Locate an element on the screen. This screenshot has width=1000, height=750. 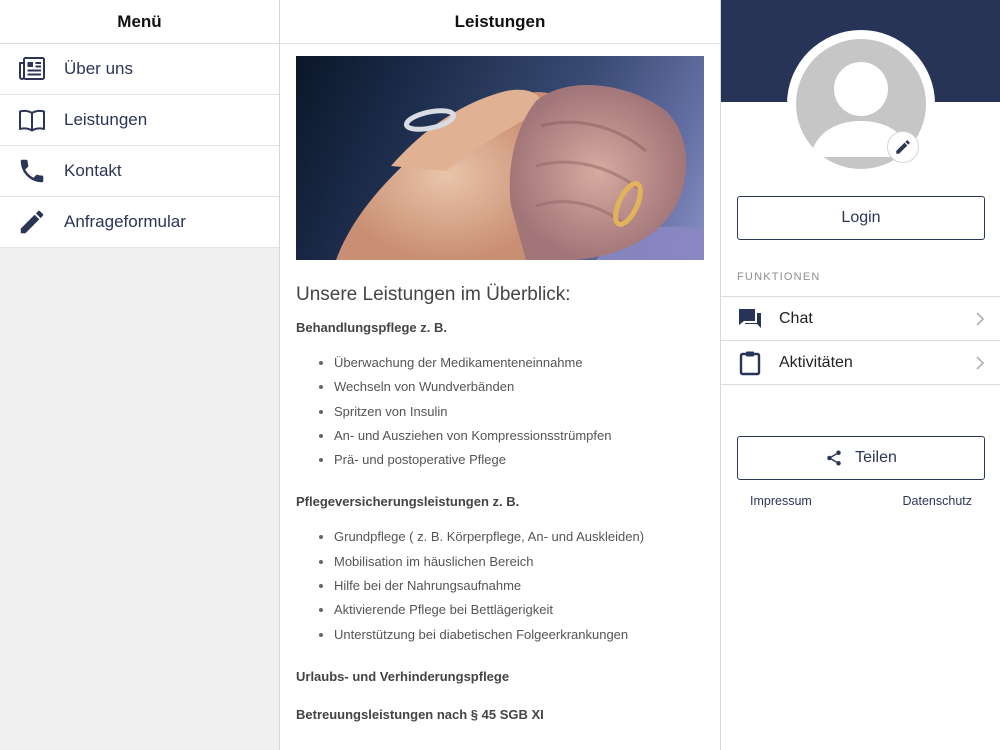
share-button: Teilen is located at coordinates (861, 458).